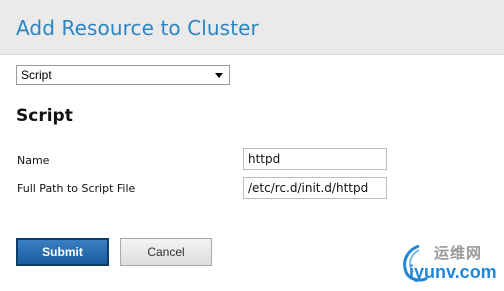 The height and width of the screenshot is (291, 504). Describe the element at coordinates (453, 272) in the screenshot. I see `watermark-text-bottom: iyunv.com` at that location.